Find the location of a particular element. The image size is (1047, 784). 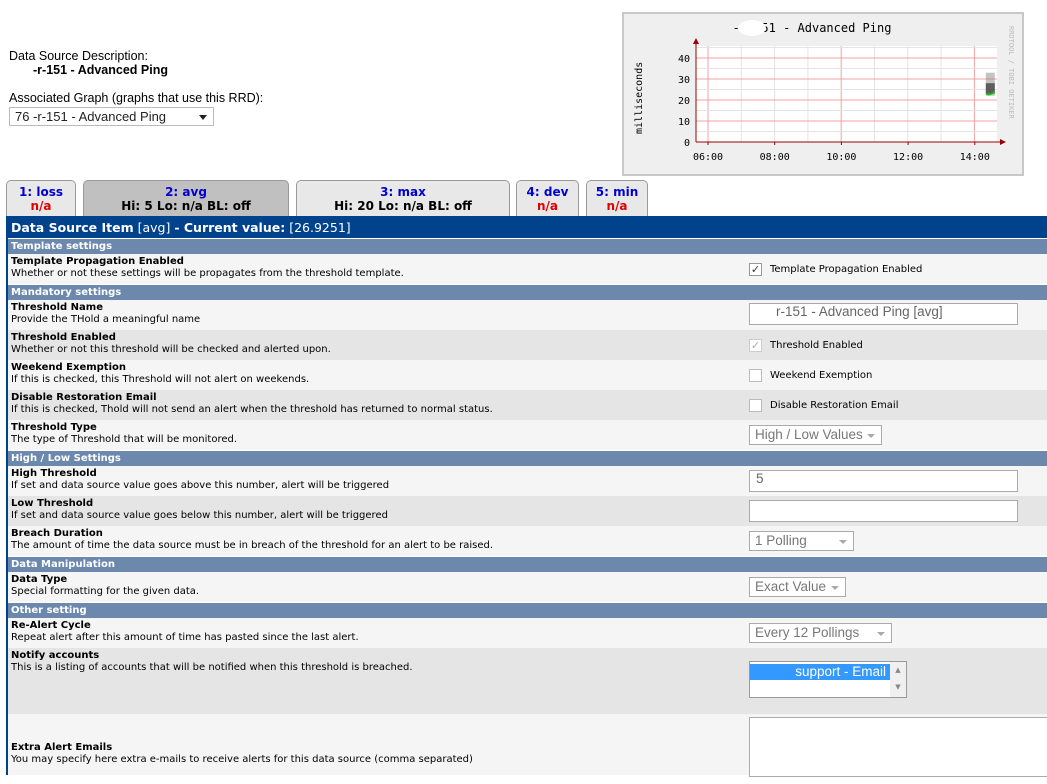

extra-alert-emails-textarea is located at coordinates (898, 747).